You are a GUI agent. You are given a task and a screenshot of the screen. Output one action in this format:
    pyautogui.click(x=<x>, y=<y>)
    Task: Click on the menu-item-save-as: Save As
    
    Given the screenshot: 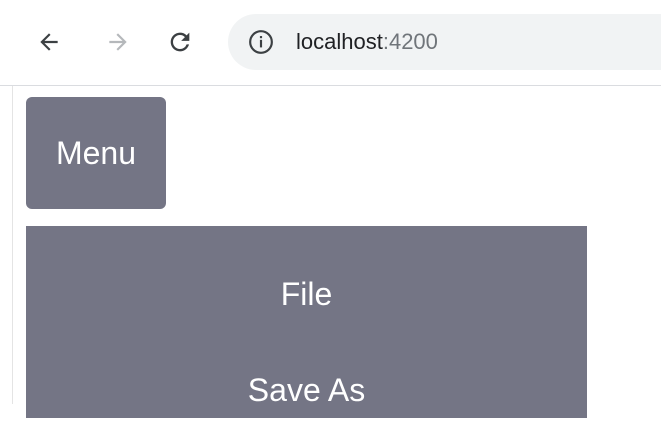 What is the action you would take?
    pyautogui.click(x=306, y=390)
    